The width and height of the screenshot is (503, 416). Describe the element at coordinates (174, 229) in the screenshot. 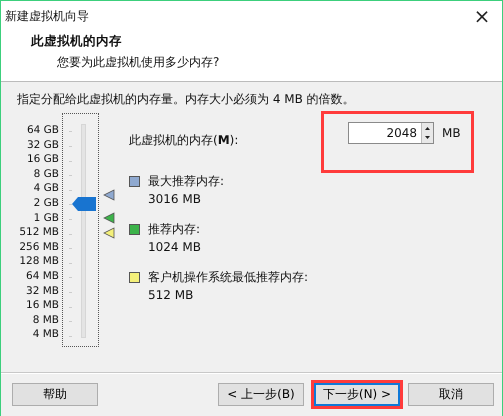

I see `legend-label: 推荐内存:` at that location.